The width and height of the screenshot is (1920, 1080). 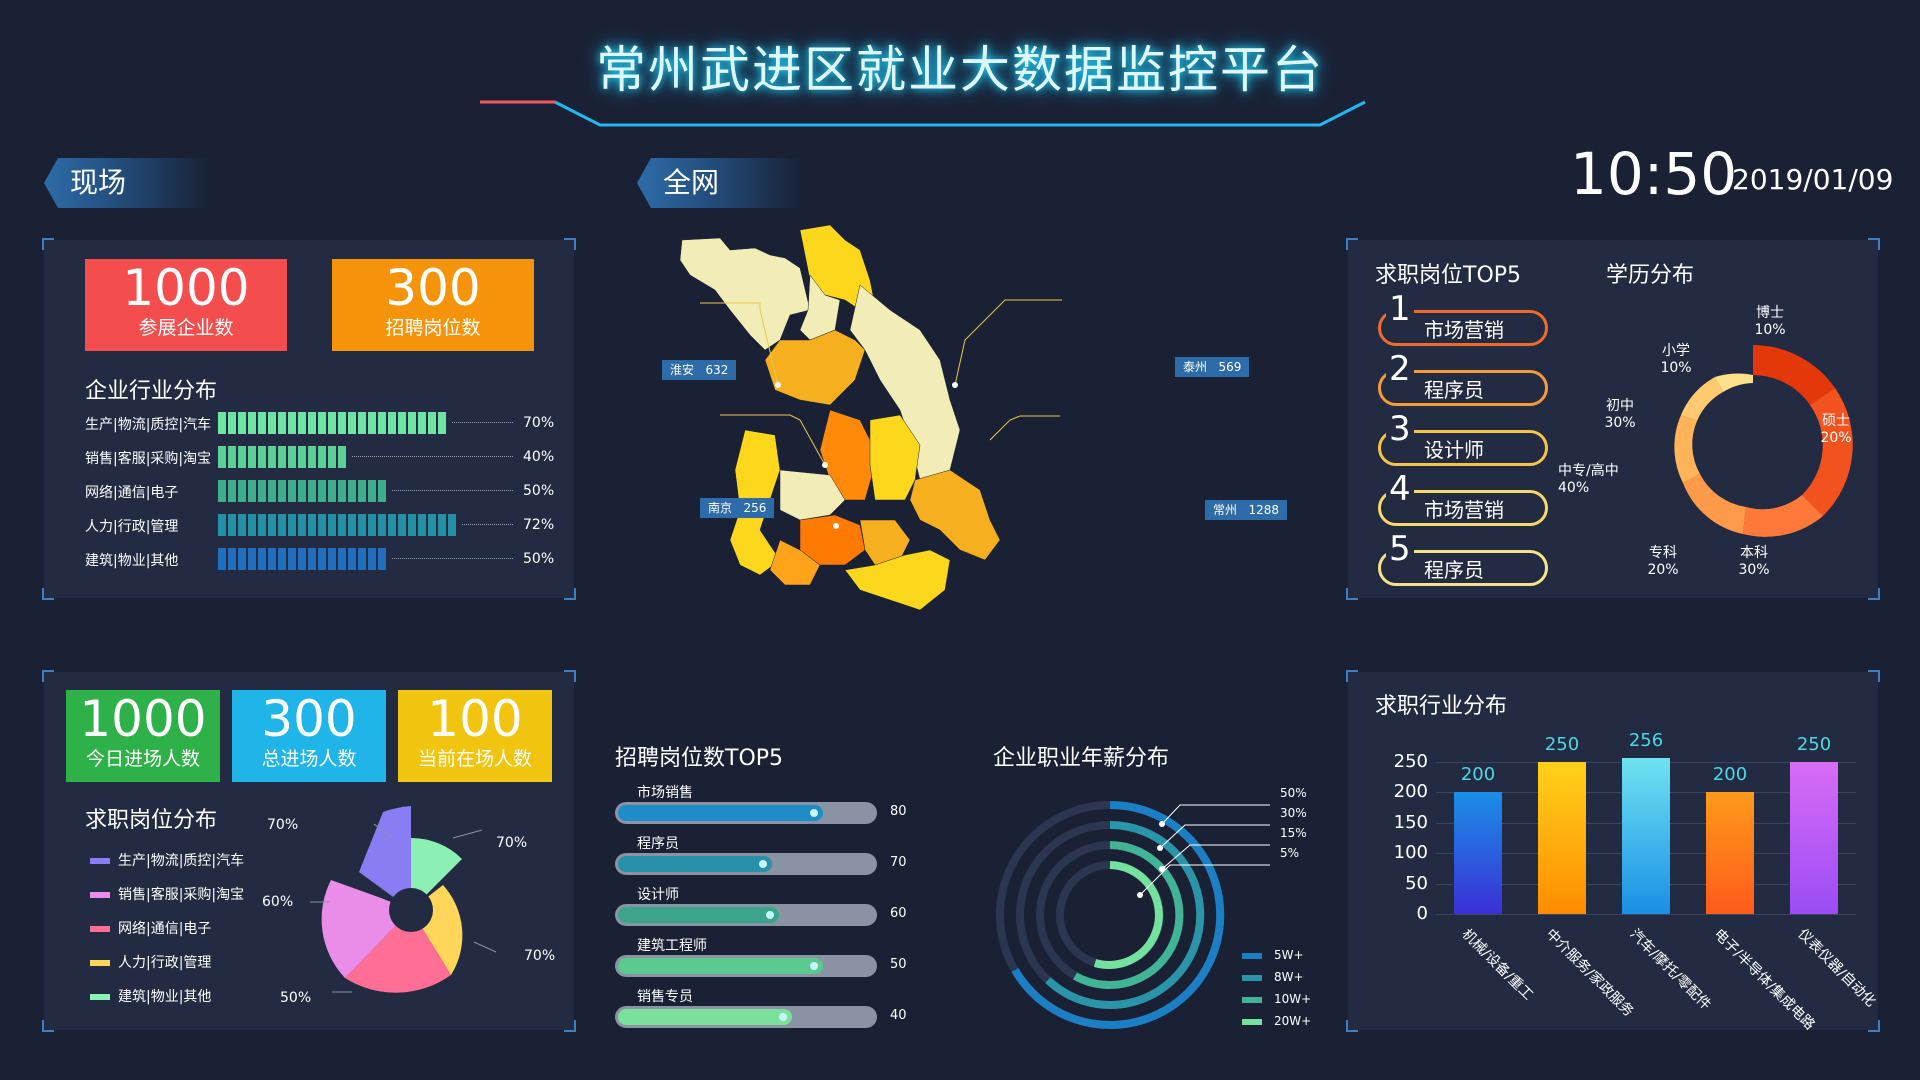 I want to click on job-top5-label: 设计师, so click(x=1454, y=450).